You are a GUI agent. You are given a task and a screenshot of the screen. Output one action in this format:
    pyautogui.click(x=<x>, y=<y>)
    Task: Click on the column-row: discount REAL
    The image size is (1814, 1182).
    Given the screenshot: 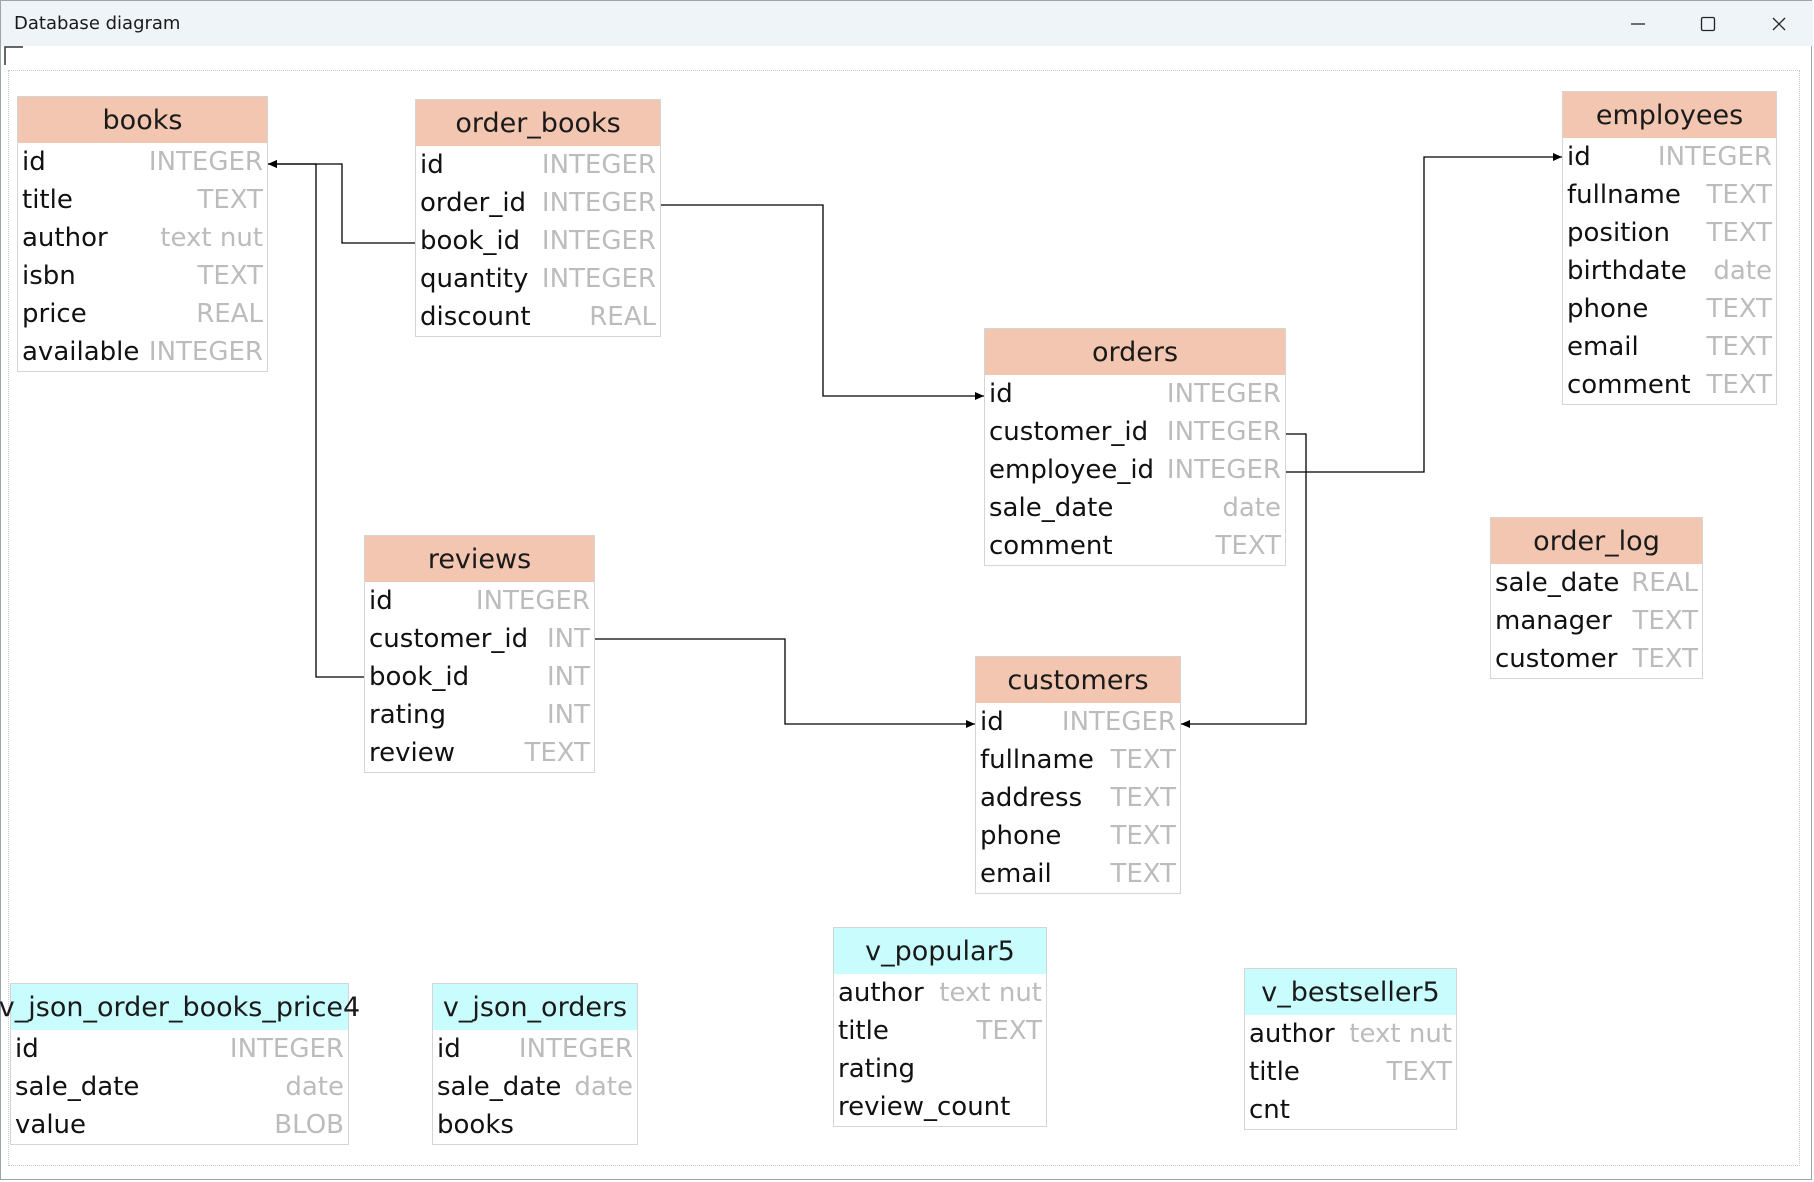 What is the action you would take?
    pyautogui.click(x=538, y=317)
    